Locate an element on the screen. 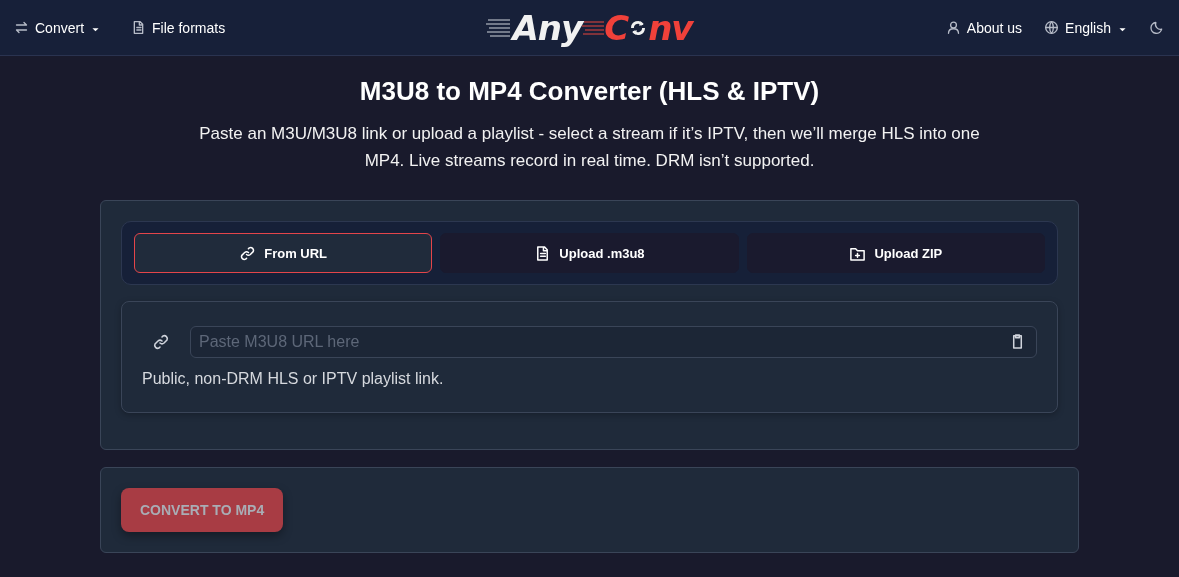  tab: From URL is located at coordinates (283, 253).